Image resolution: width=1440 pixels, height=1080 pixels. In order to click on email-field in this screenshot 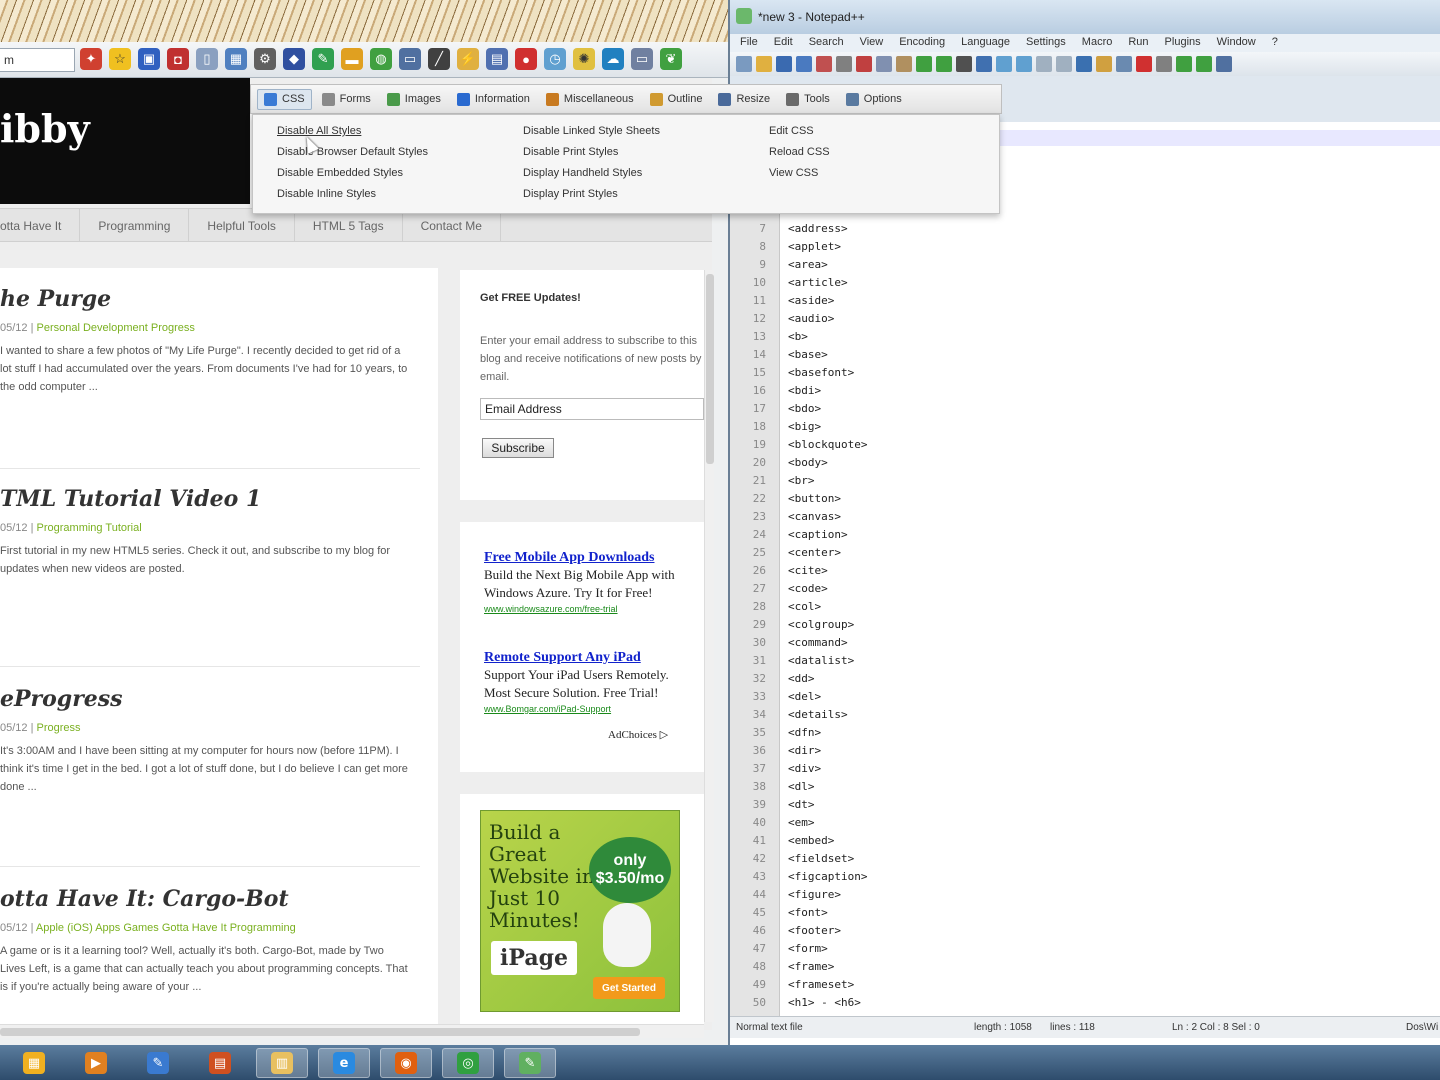, I will do `click(592, 409)`.